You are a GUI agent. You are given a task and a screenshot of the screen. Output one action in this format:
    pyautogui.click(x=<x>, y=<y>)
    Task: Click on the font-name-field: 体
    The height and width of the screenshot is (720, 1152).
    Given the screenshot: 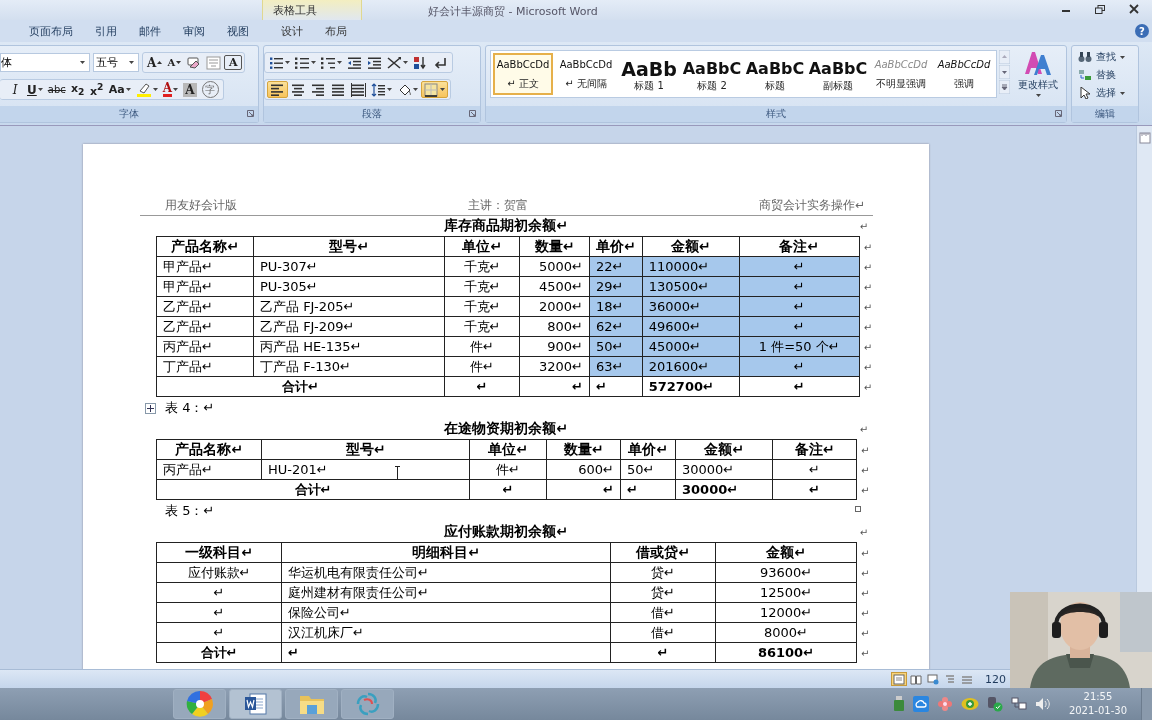 What is the action you would take?
    pyautogui.click(x=45, y=62)
    